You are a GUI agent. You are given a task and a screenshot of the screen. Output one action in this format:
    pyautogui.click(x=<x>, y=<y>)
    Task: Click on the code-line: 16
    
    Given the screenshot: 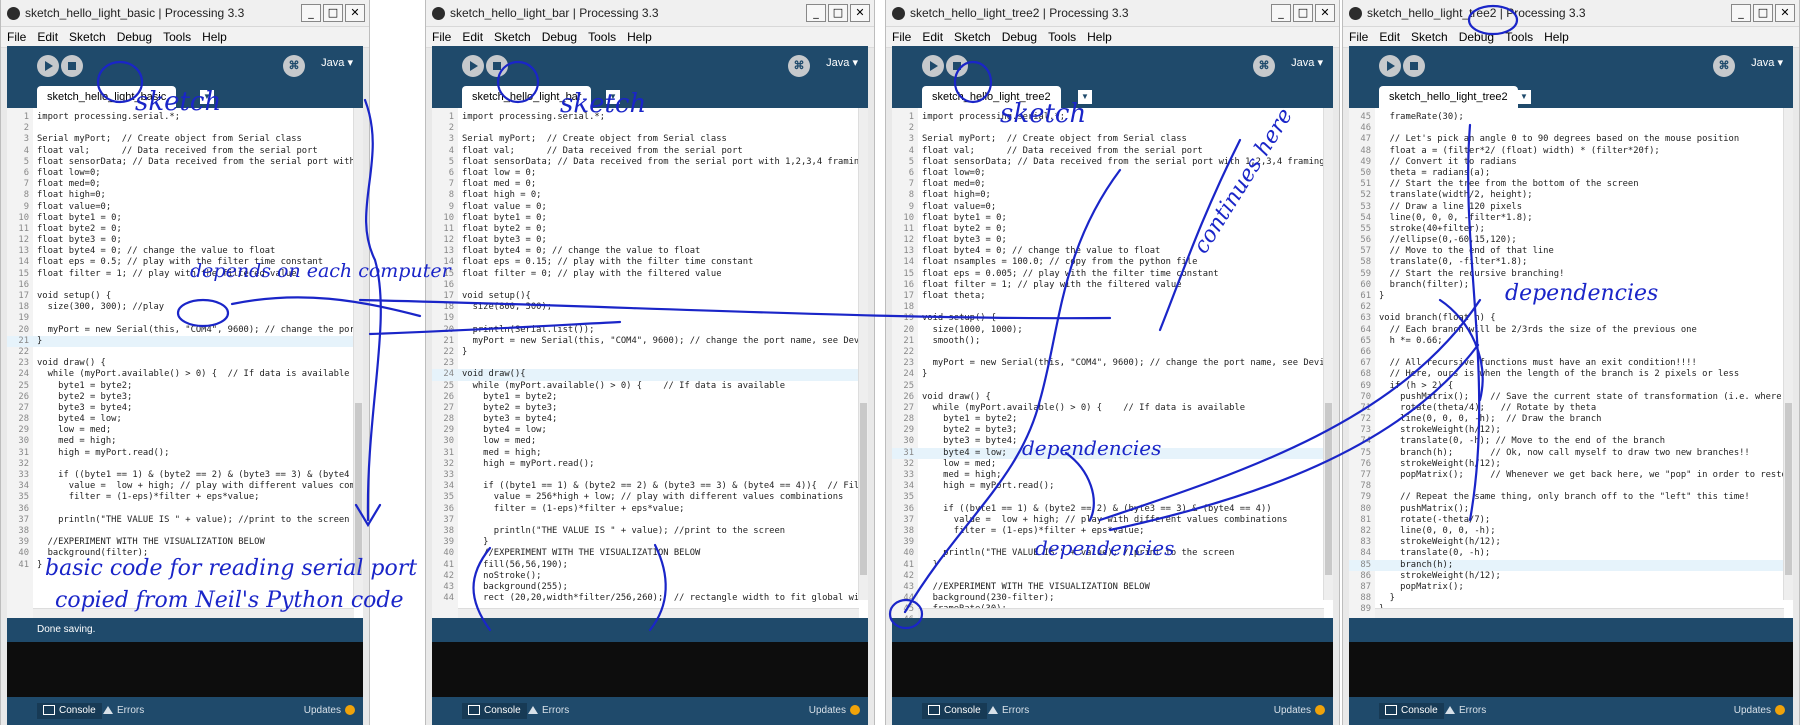 What is the action you would take?
    pyautogui.click(x=180, y=285)
    